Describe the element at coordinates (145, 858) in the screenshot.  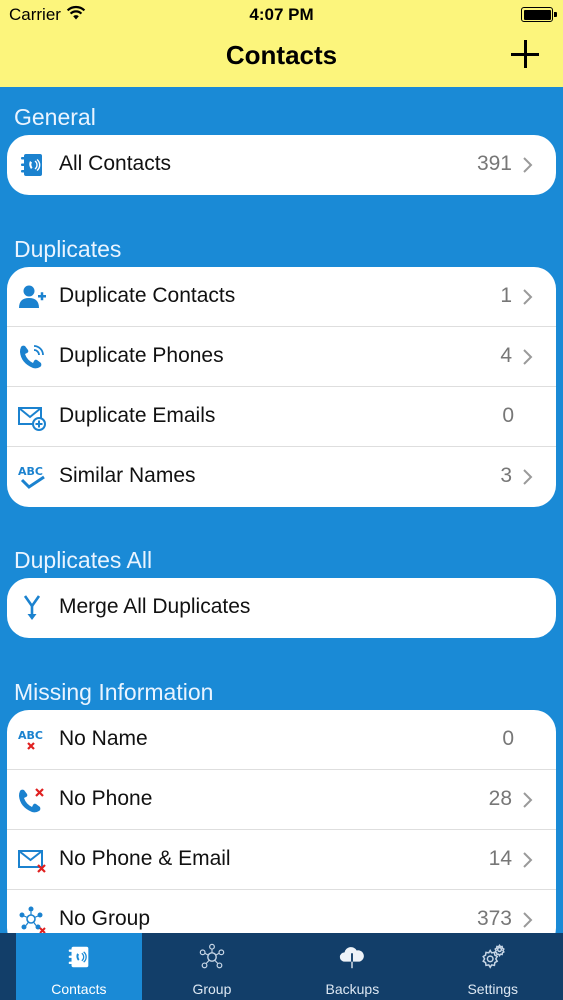
I see `row-label: No Phone & Email` at that location.